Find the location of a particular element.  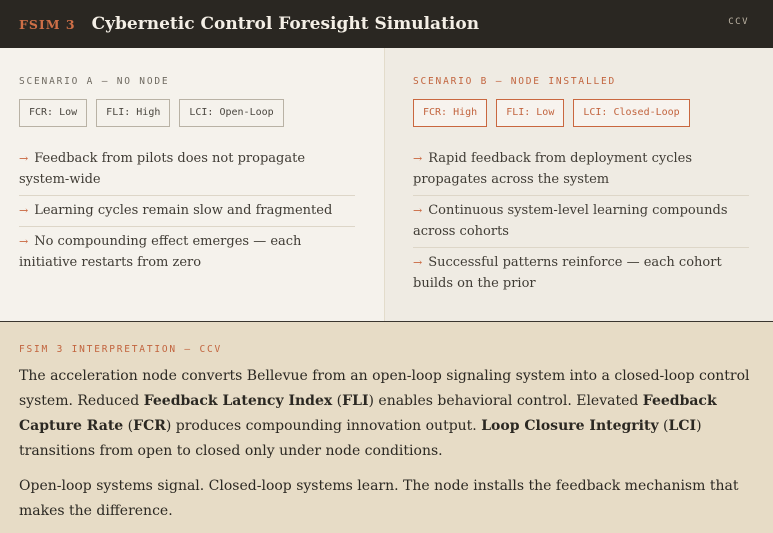

scenario-b-label: SCENARIO B — NODE INSTALLED is located at coordinates (515, 81).